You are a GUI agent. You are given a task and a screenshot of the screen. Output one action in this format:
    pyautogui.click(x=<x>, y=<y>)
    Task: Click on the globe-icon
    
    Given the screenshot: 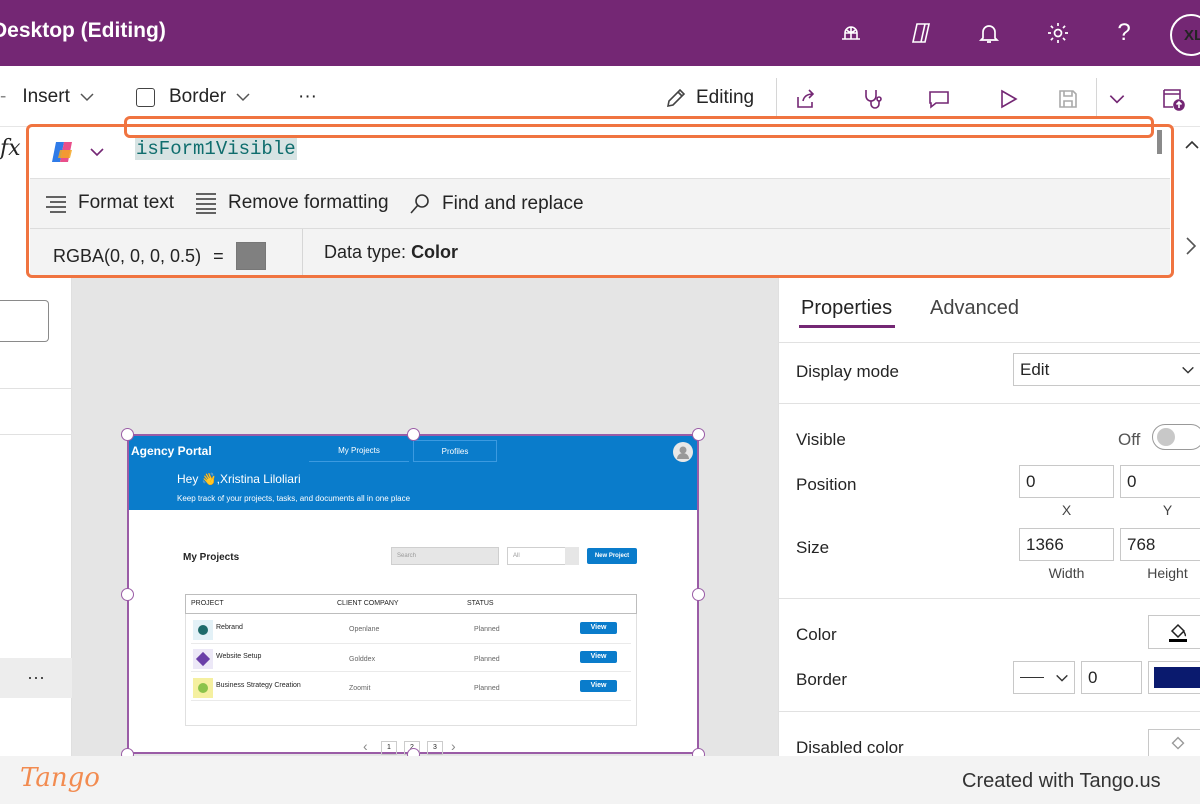 What is the action you would take?
    pyautogui.click(x=851, y=33)
    